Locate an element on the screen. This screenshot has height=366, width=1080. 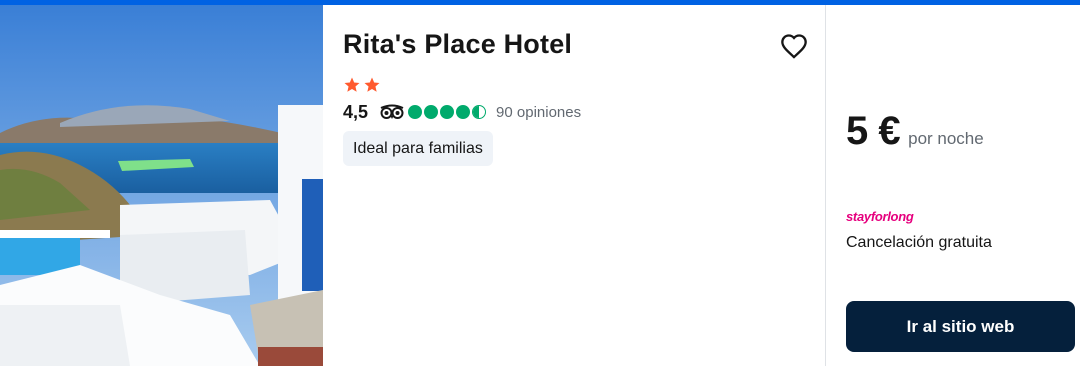
hotel-name: Rita's Place Hotel is located at coordinates (457, 44).